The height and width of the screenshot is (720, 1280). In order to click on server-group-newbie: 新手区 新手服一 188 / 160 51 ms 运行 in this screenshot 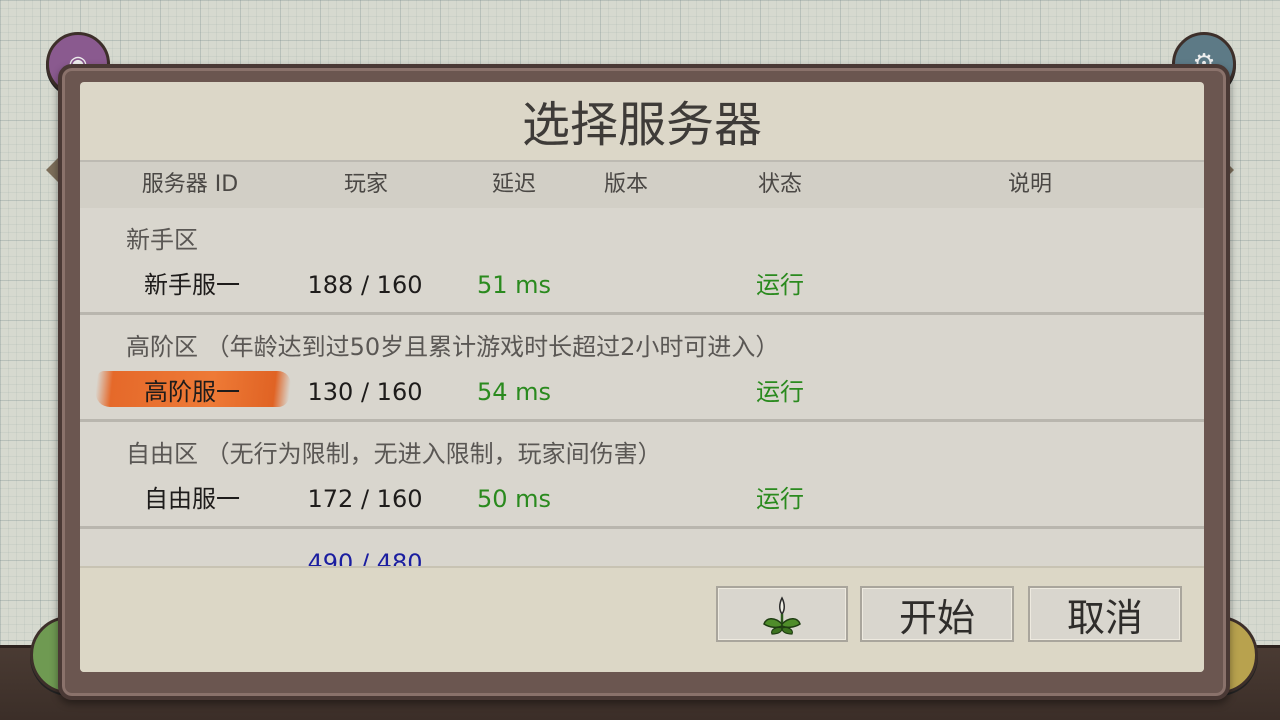, I will do `click(642, 261)`.